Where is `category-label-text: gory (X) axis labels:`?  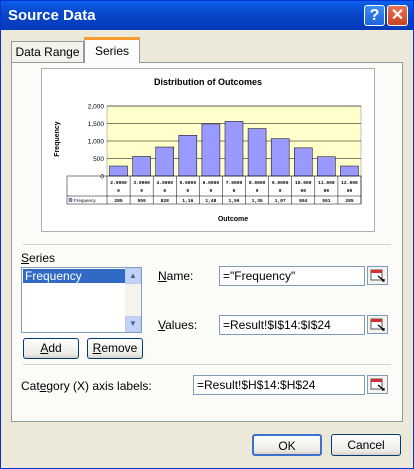
category-label-text: gory (X) axis labels: is located at coordinates (99, 386).